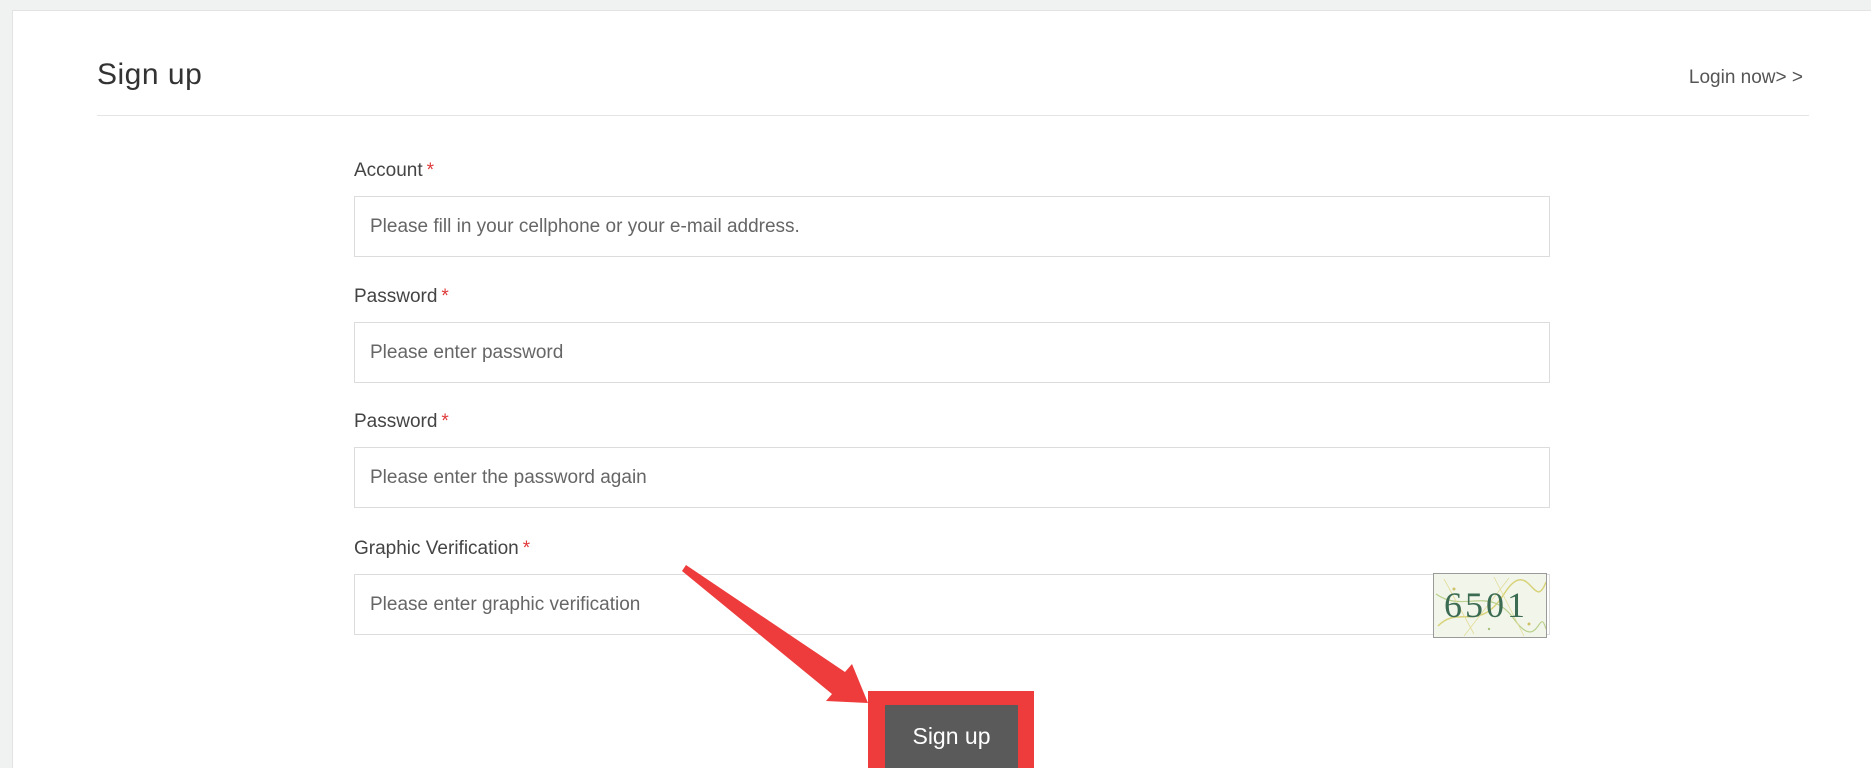  I want to click on captcha-image: 6501, so click(1490, 605).